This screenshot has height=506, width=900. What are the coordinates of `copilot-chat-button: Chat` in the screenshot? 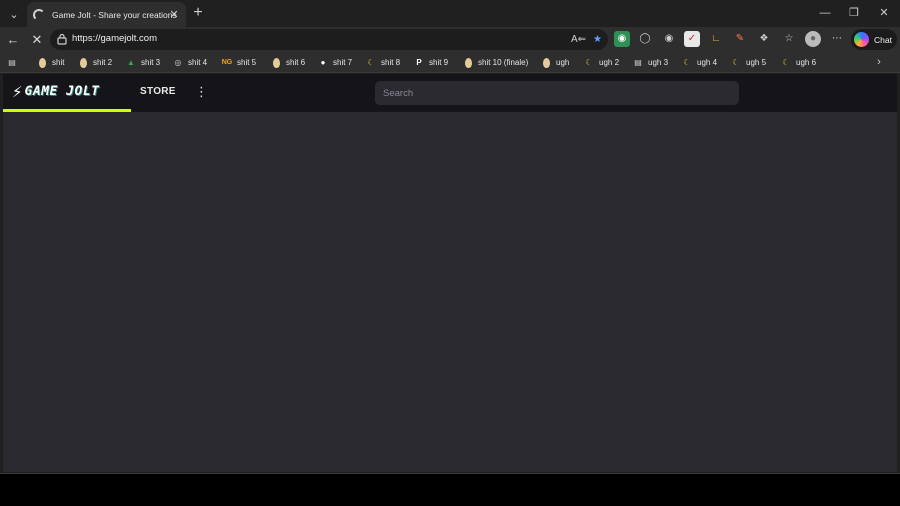 It's located at (874, 39).